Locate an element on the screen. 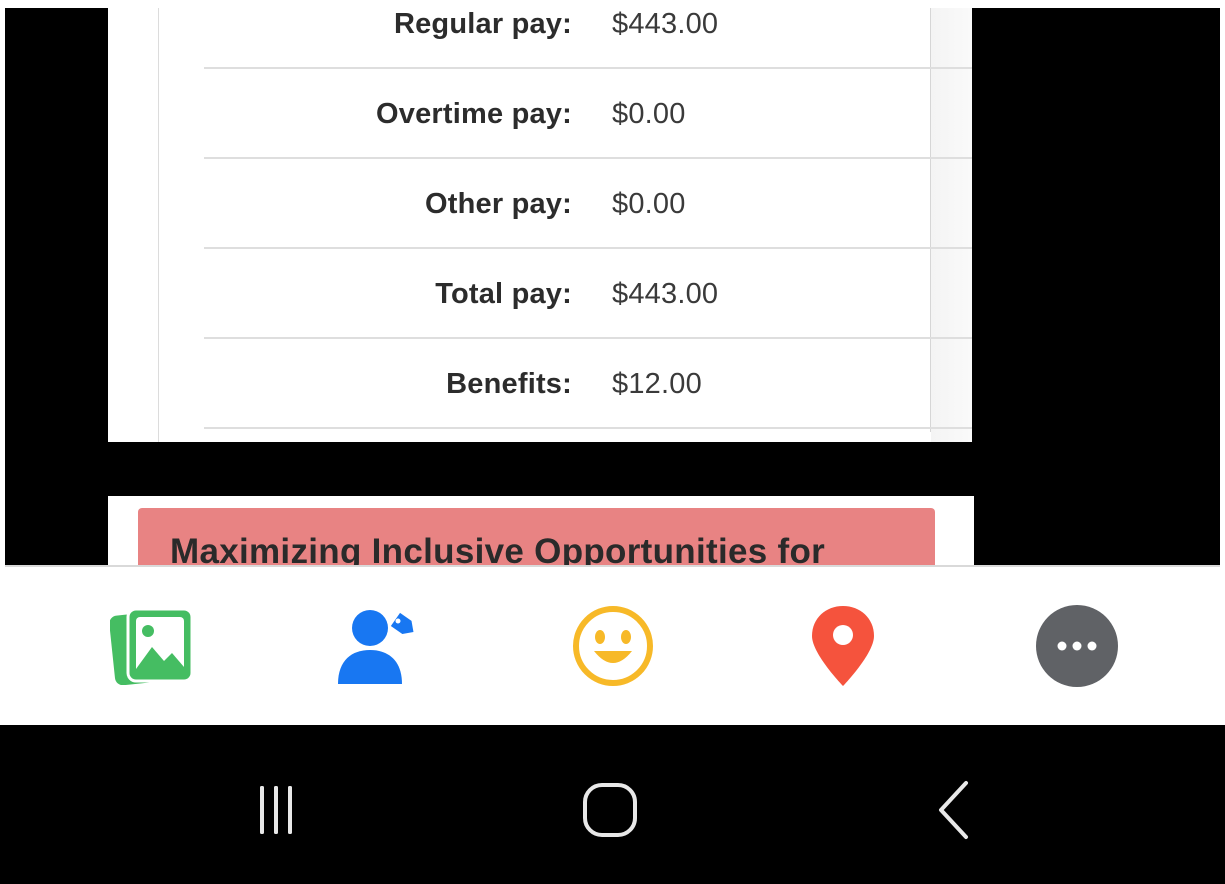 The width and height of the screenshot is (1225, 884). pay-value: $12.00 is located at coordinates (657, 384).